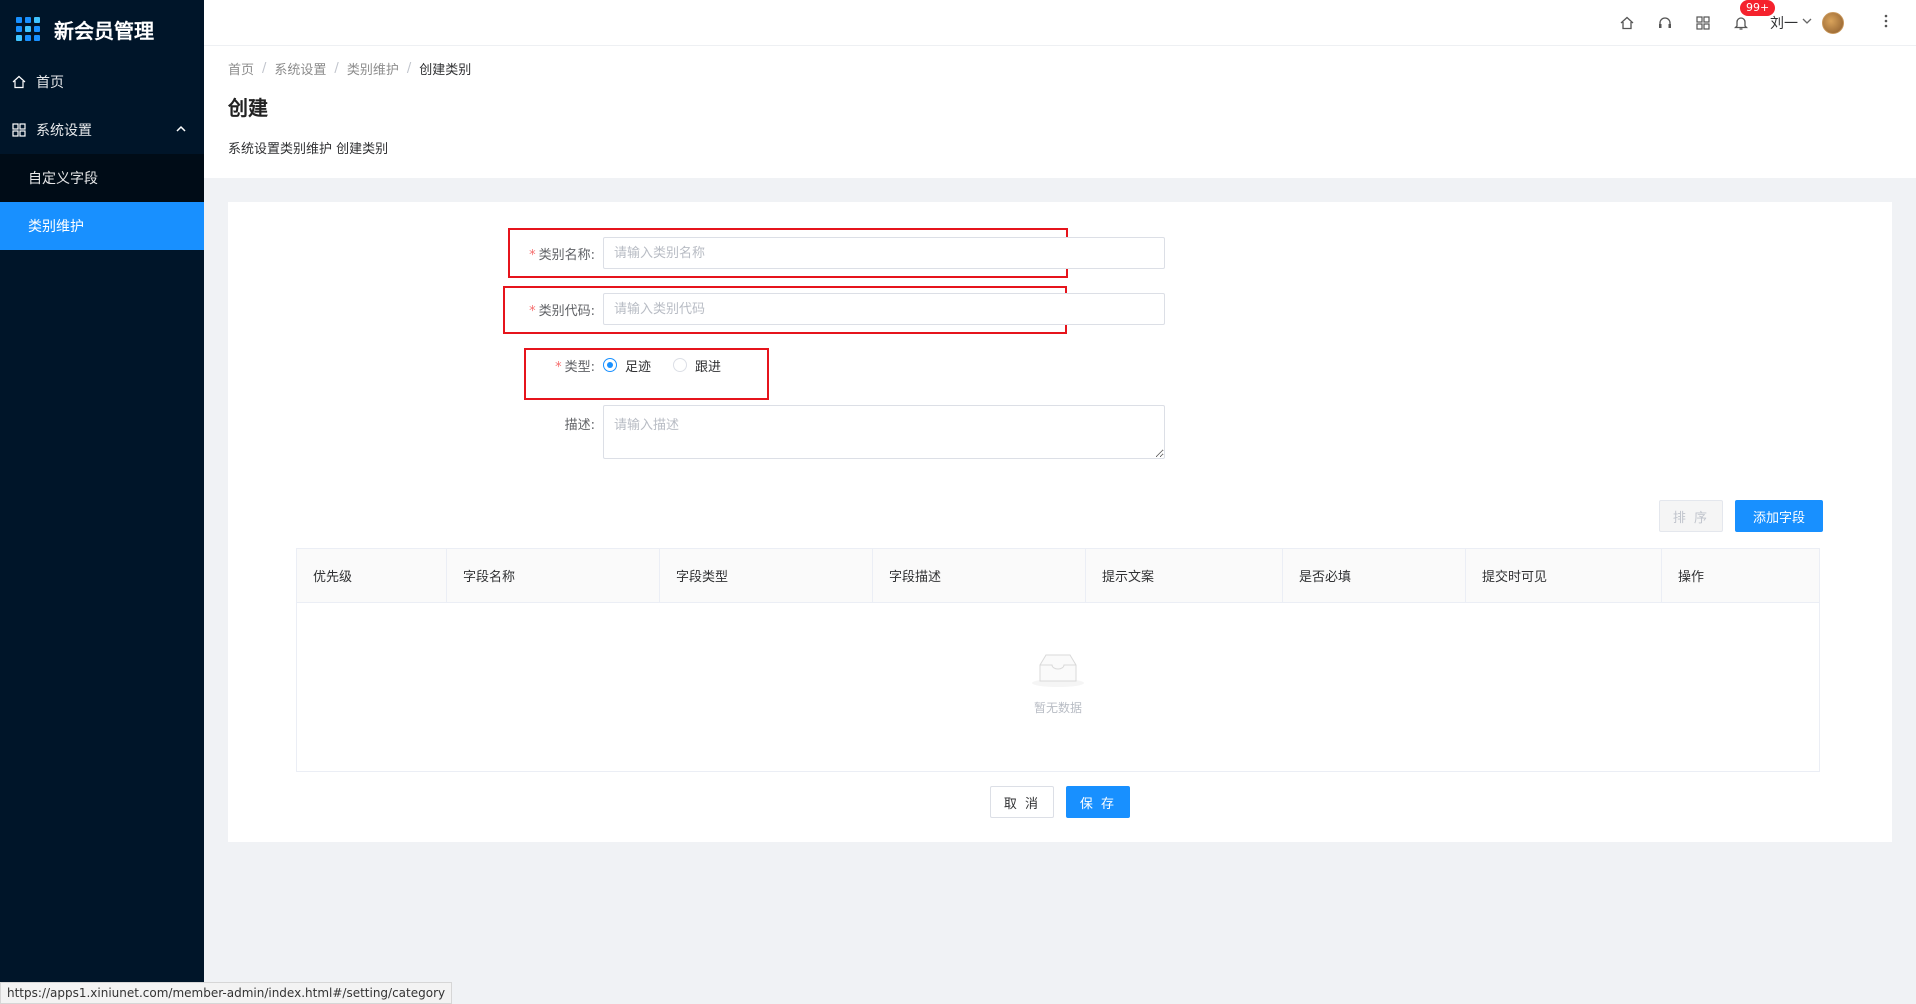 Image resolution: width=1916 pixels, height=1004 pixels. What do you see at coordinates (64, 131) in the screenshot?
I see `sidebar-group-label: 系统设置` at bounding box center [64, 131].